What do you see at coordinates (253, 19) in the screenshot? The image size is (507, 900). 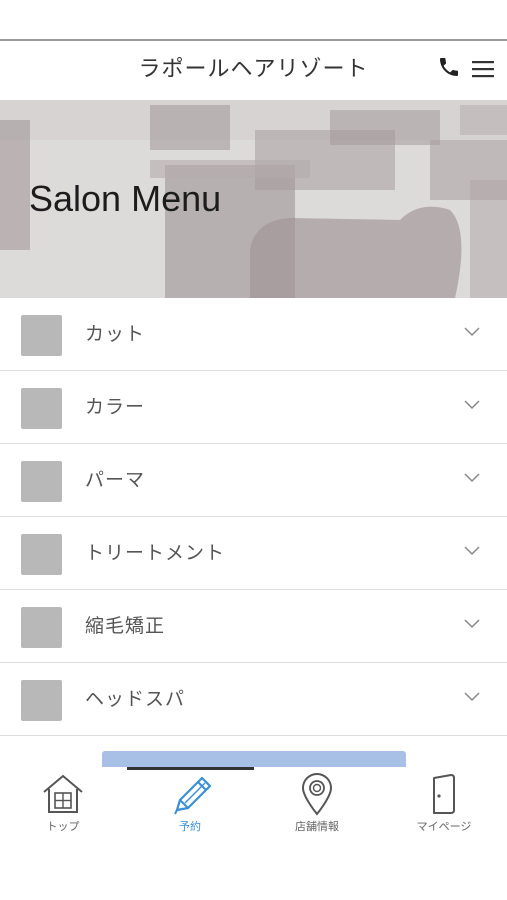 I see `status-bar` at bounding box center [253, 19].